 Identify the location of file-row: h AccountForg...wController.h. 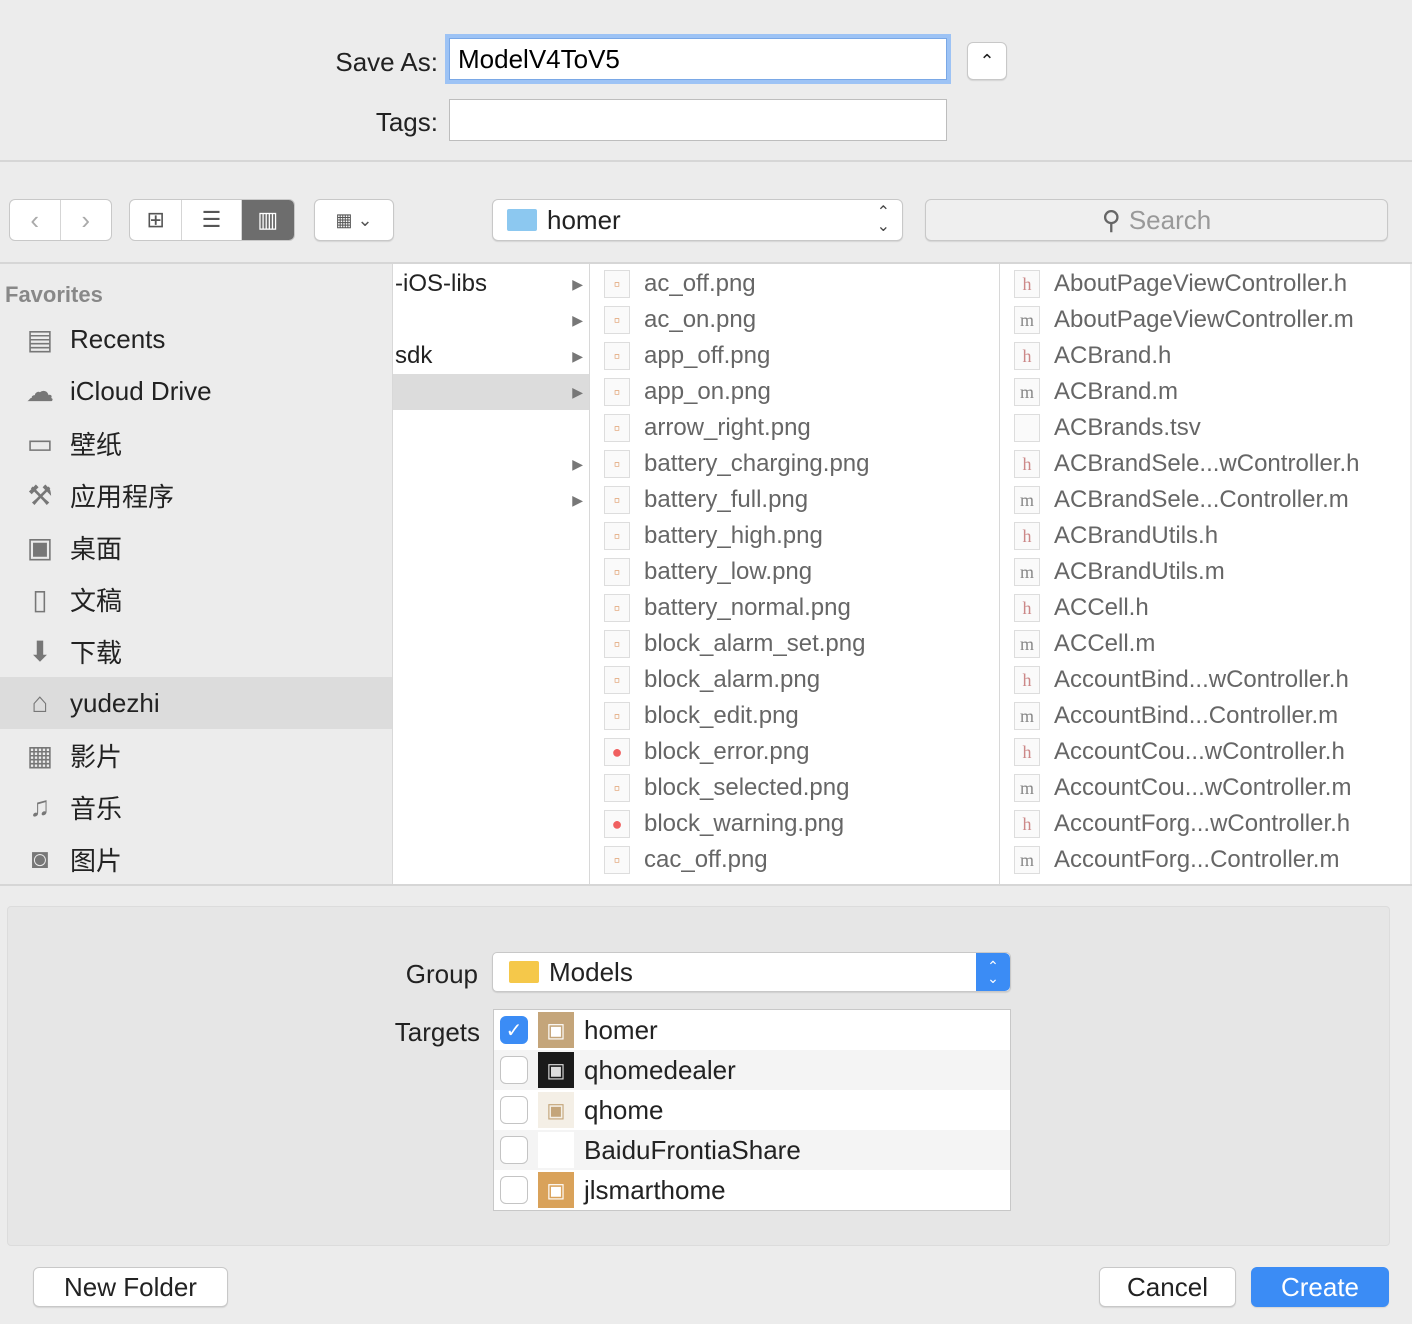
(1205, 824).